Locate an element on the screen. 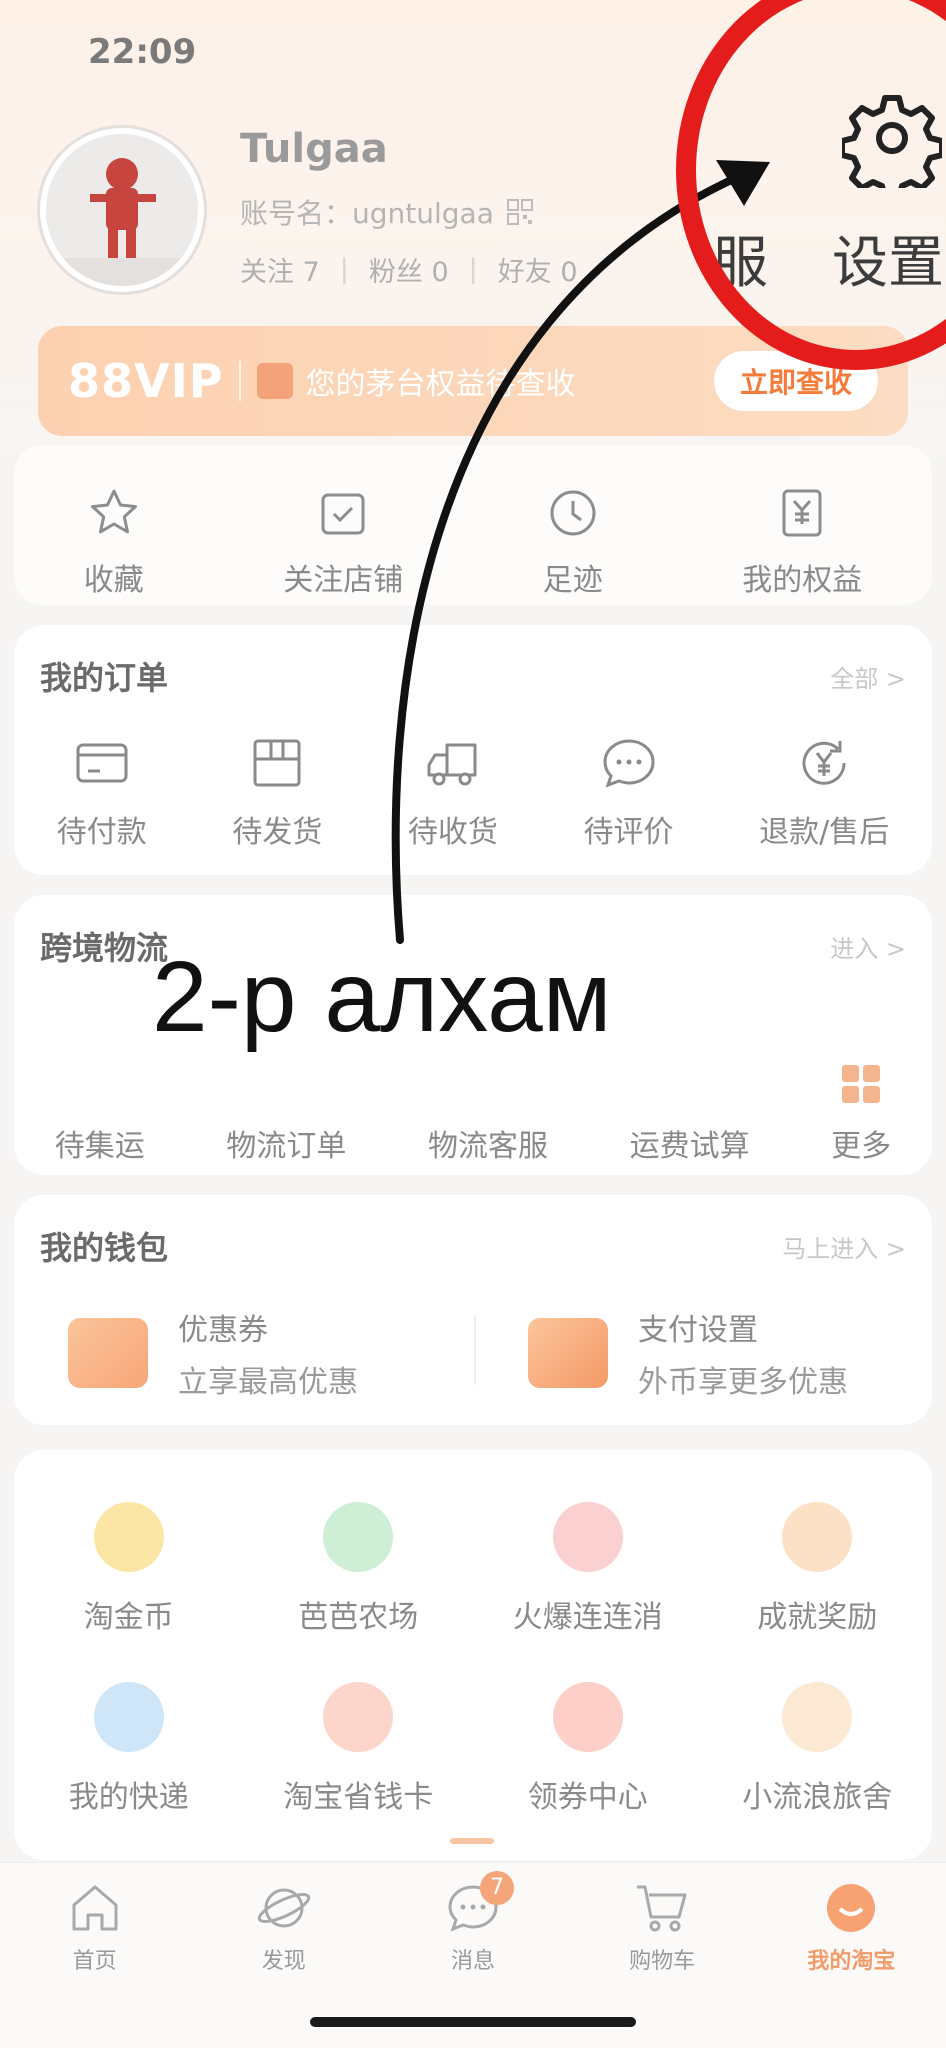 Image resolution: width=946 pixels, height=2048 pixels. service-baba-farm: 芭芭农场 is located at coordinates (358, 1569).